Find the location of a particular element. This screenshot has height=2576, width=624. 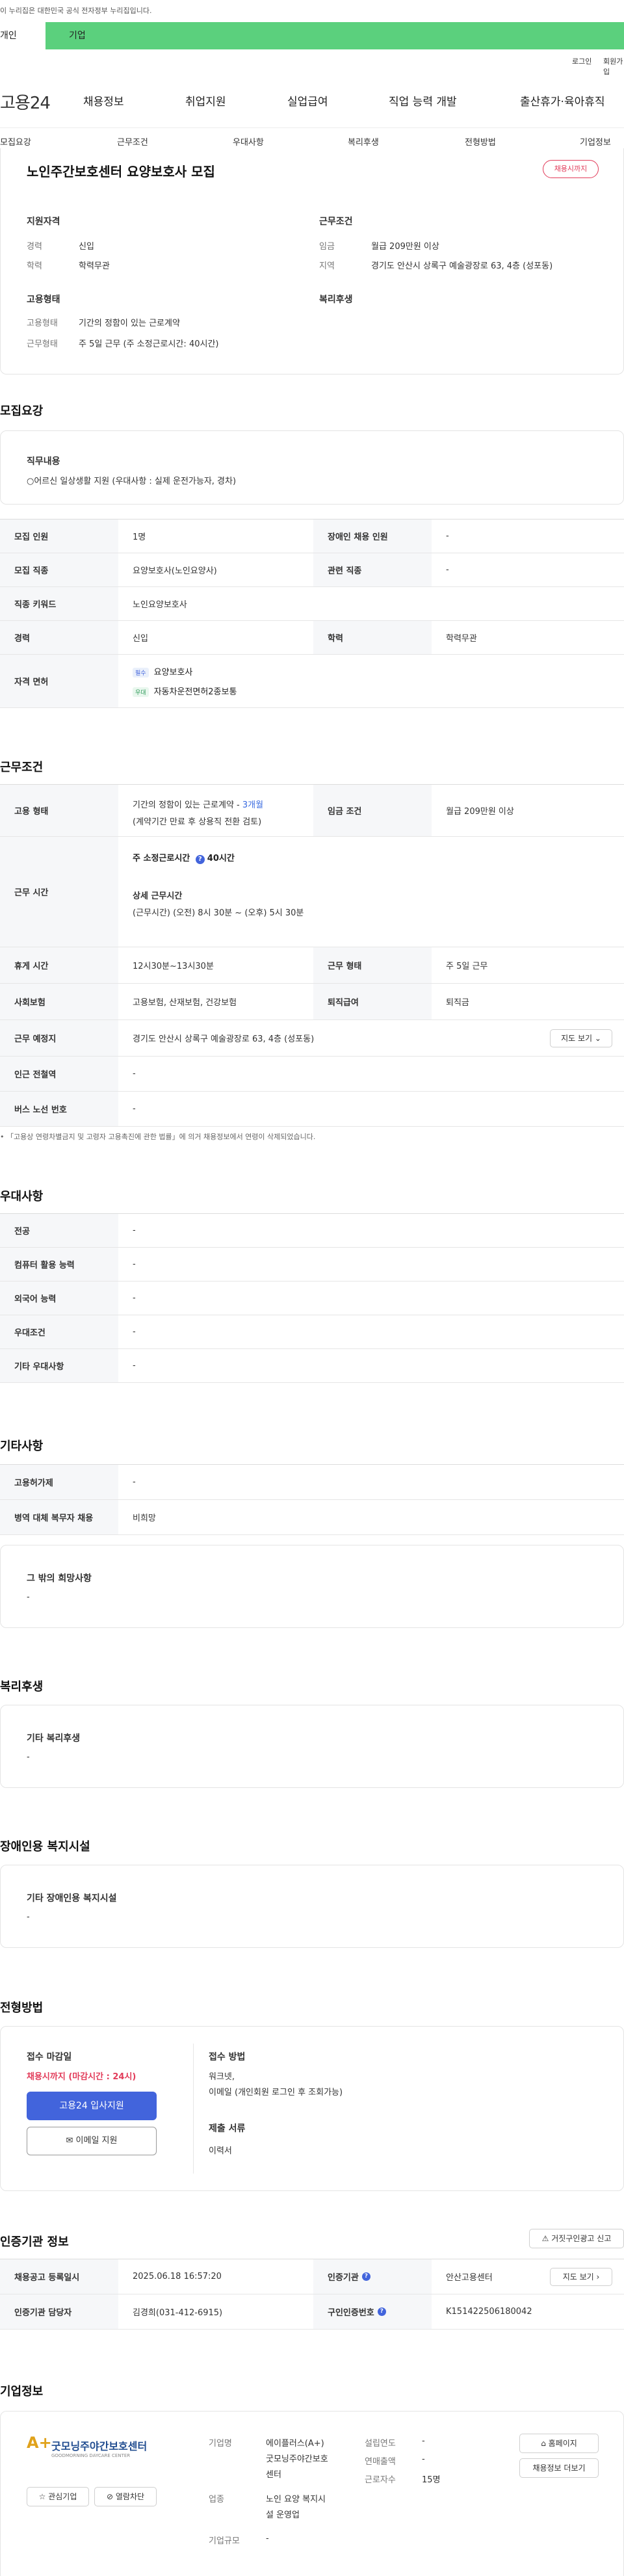

tab-company: 기업 is located at coordinates (335, 35).